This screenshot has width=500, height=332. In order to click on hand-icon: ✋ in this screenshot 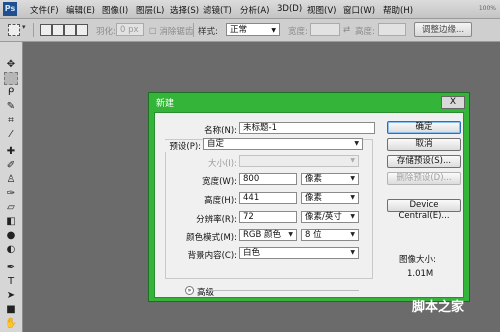, I will do `click(11, 323)`.